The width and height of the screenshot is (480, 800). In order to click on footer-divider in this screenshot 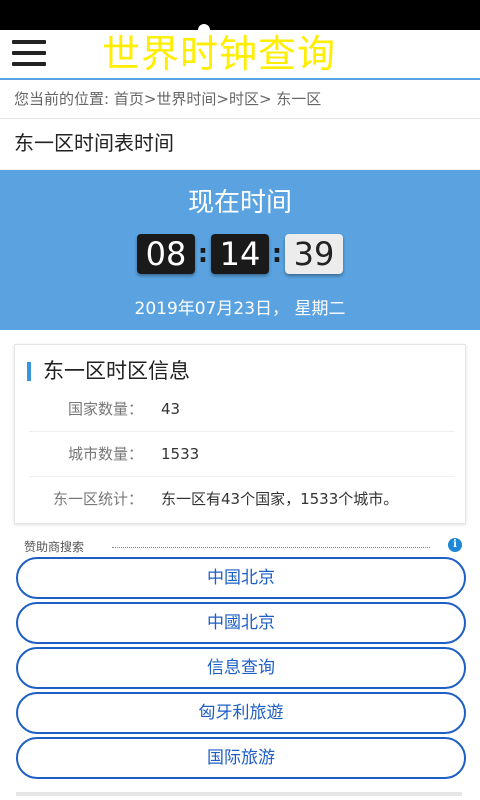, I will do `click(239, 794)`.